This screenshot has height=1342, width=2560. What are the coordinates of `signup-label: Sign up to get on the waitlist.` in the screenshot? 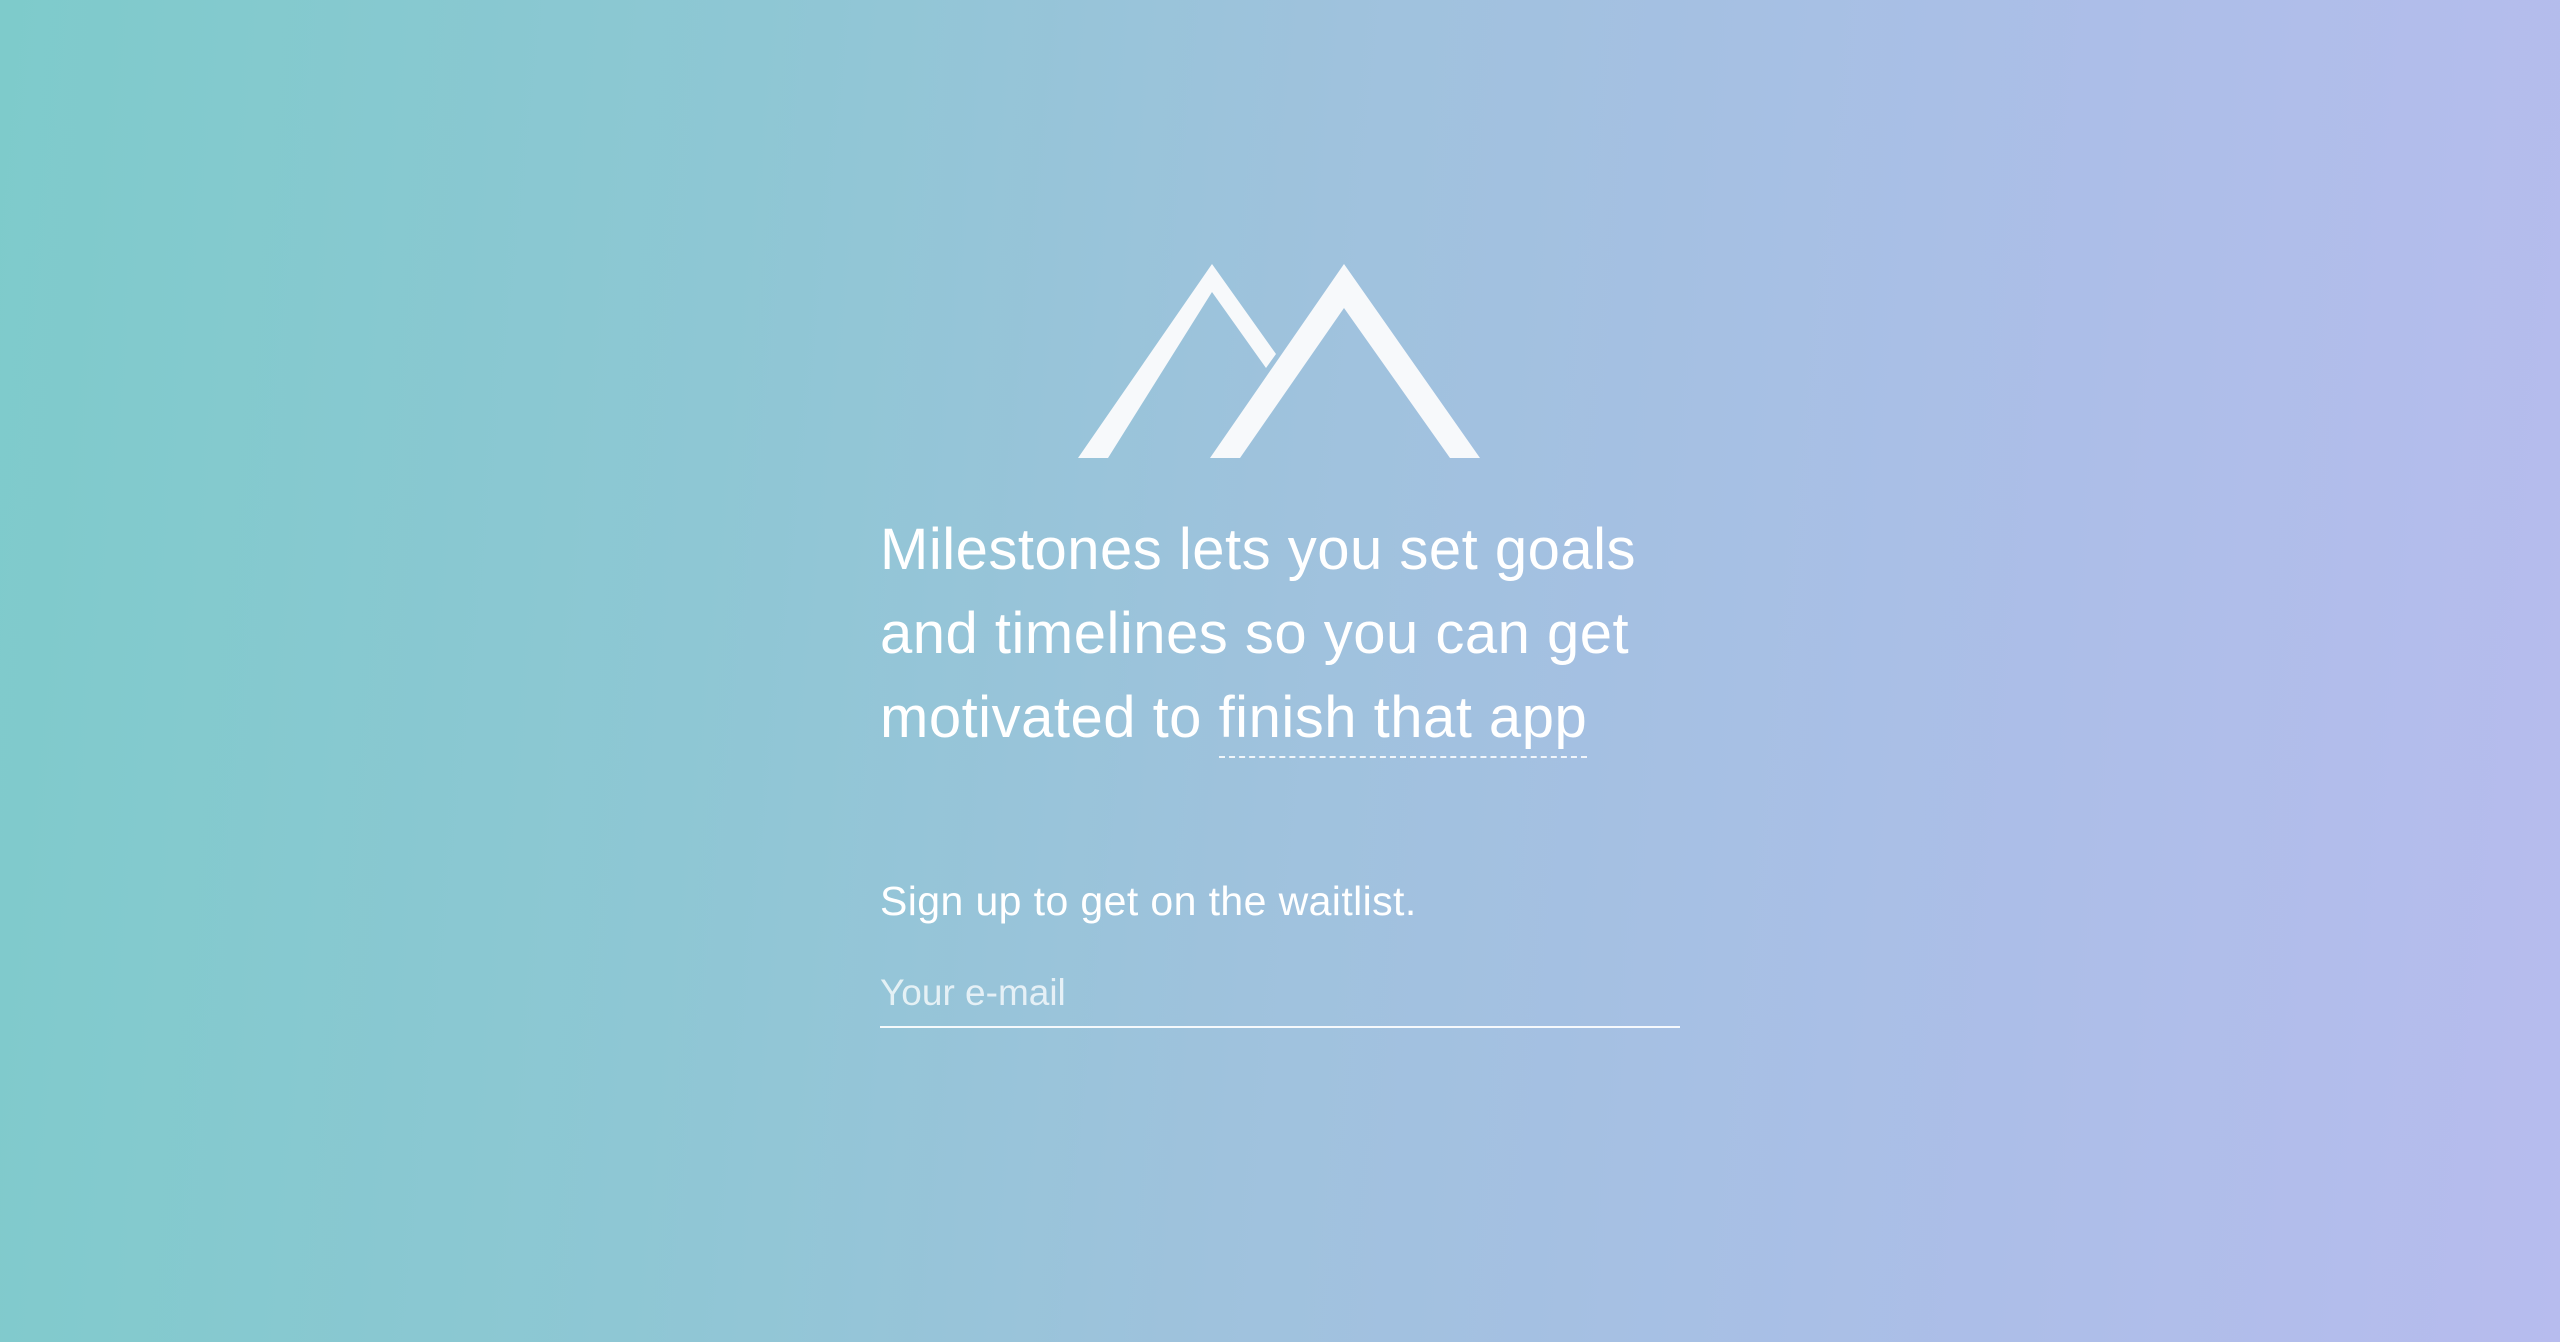 It's located at (1148, 901).